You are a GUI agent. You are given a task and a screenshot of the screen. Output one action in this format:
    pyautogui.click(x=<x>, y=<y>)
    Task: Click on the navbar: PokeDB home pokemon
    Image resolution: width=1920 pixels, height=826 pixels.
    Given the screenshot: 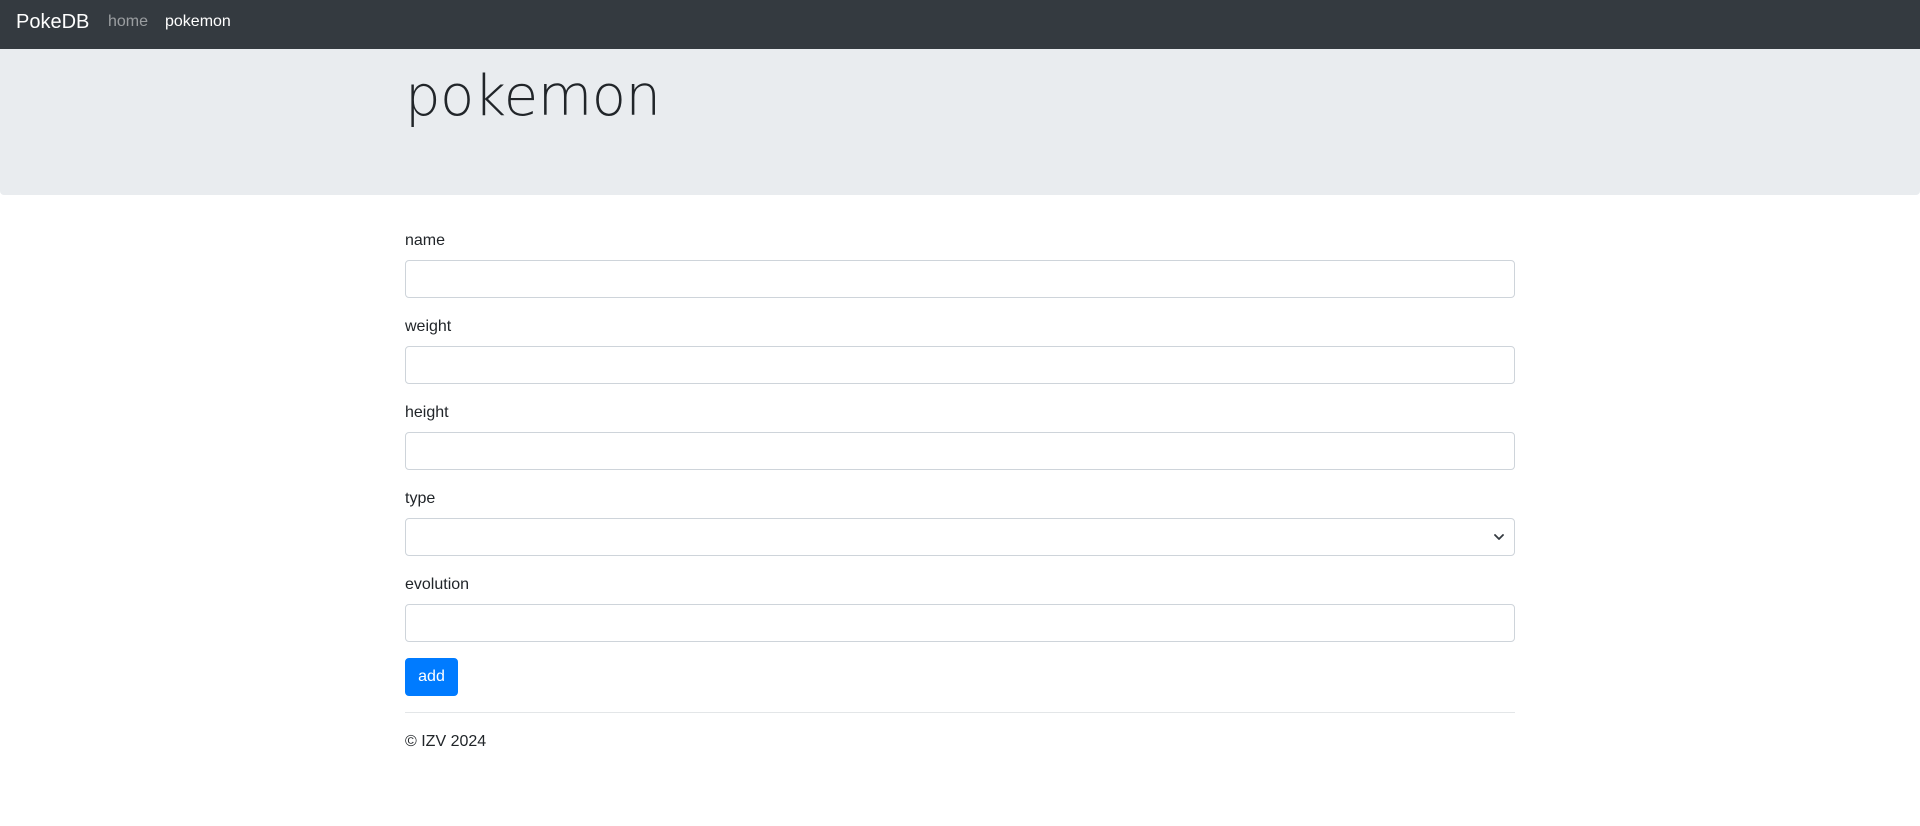 What is the action you would take?
    pyautogui.click(x=960, y=24)
    